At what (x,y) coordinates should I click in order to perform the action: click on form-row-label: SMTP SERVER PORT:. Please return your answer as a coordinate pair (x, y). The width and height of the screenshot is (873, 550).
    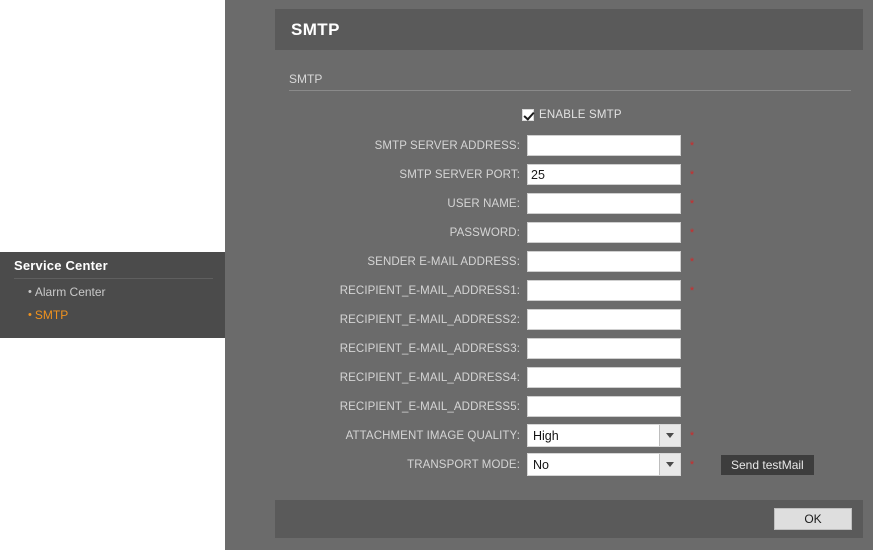
    Looking at the image, I should click on (459, 174).